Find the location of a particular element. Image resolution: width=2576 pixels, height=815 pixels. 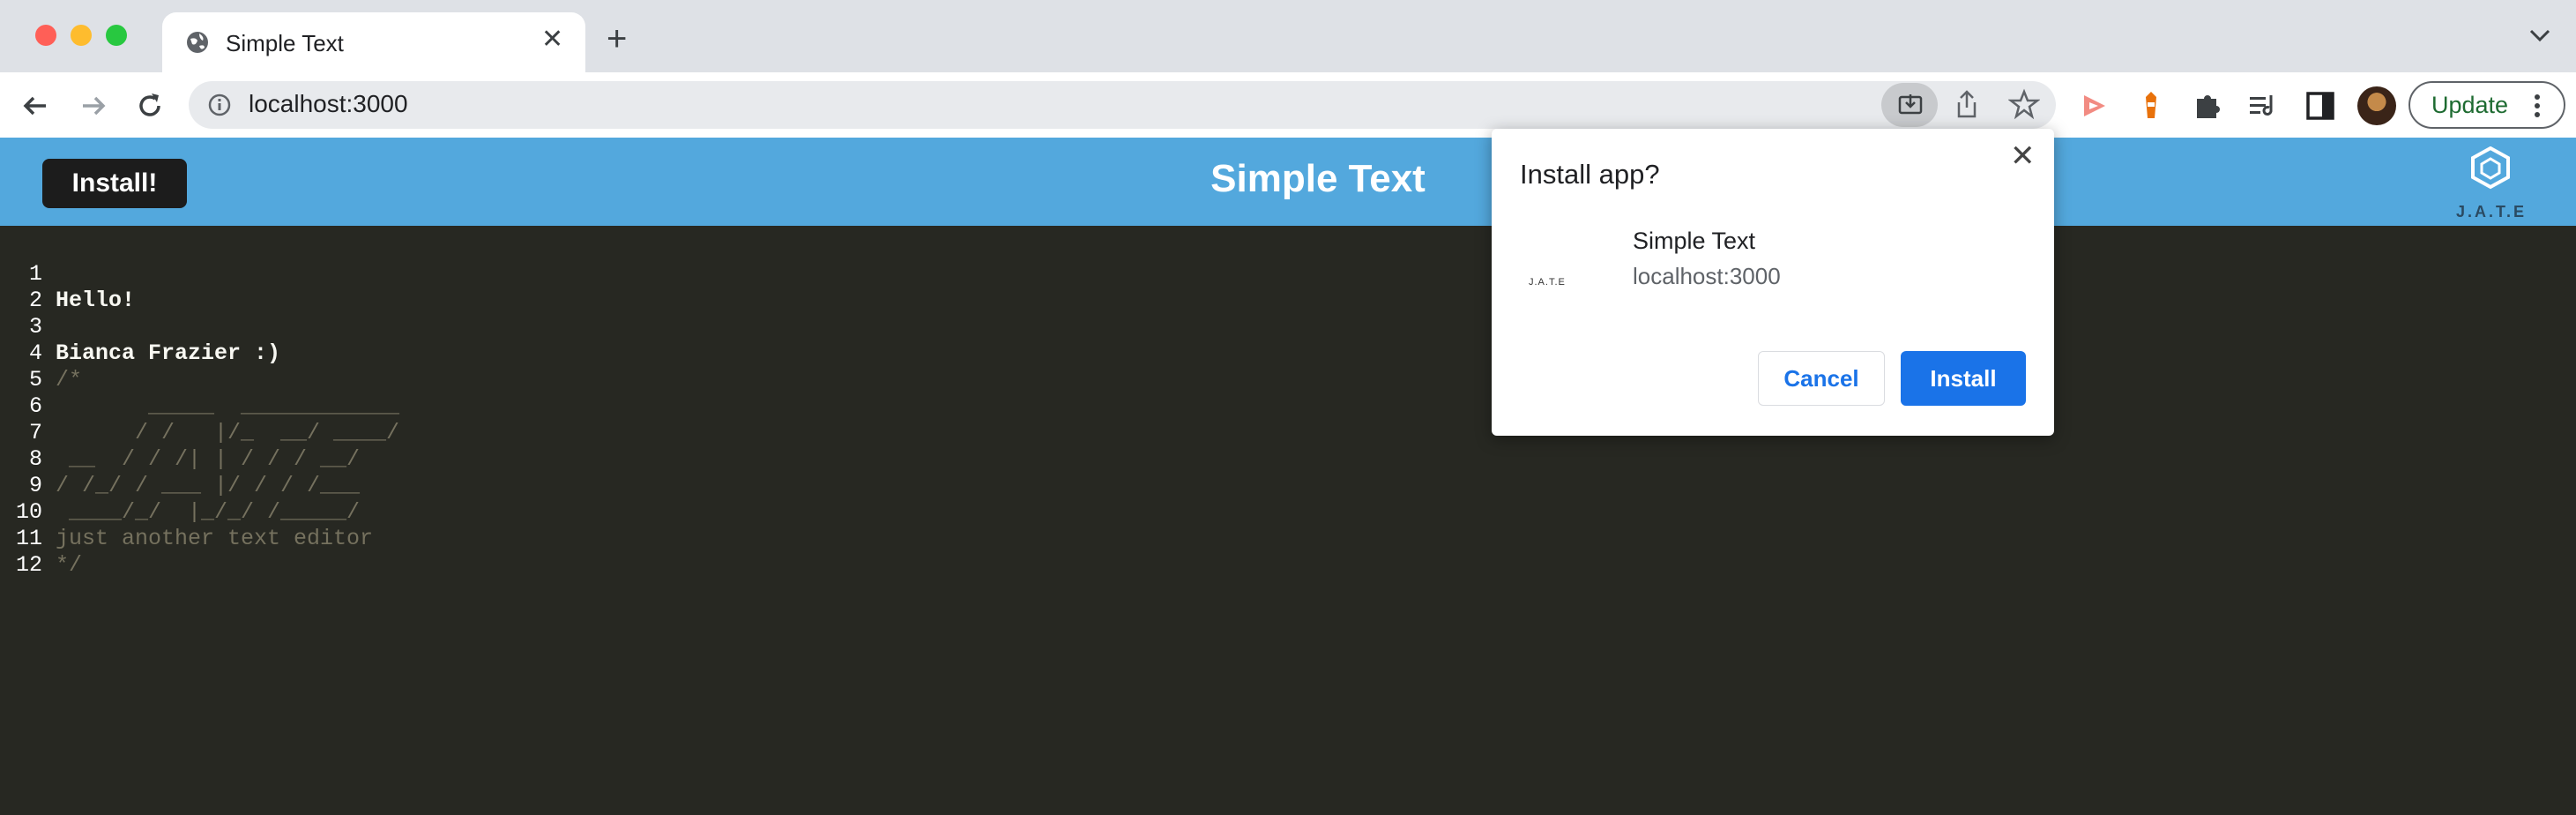

extensions-puzzle-icon is located at coordinates (2207, 105).